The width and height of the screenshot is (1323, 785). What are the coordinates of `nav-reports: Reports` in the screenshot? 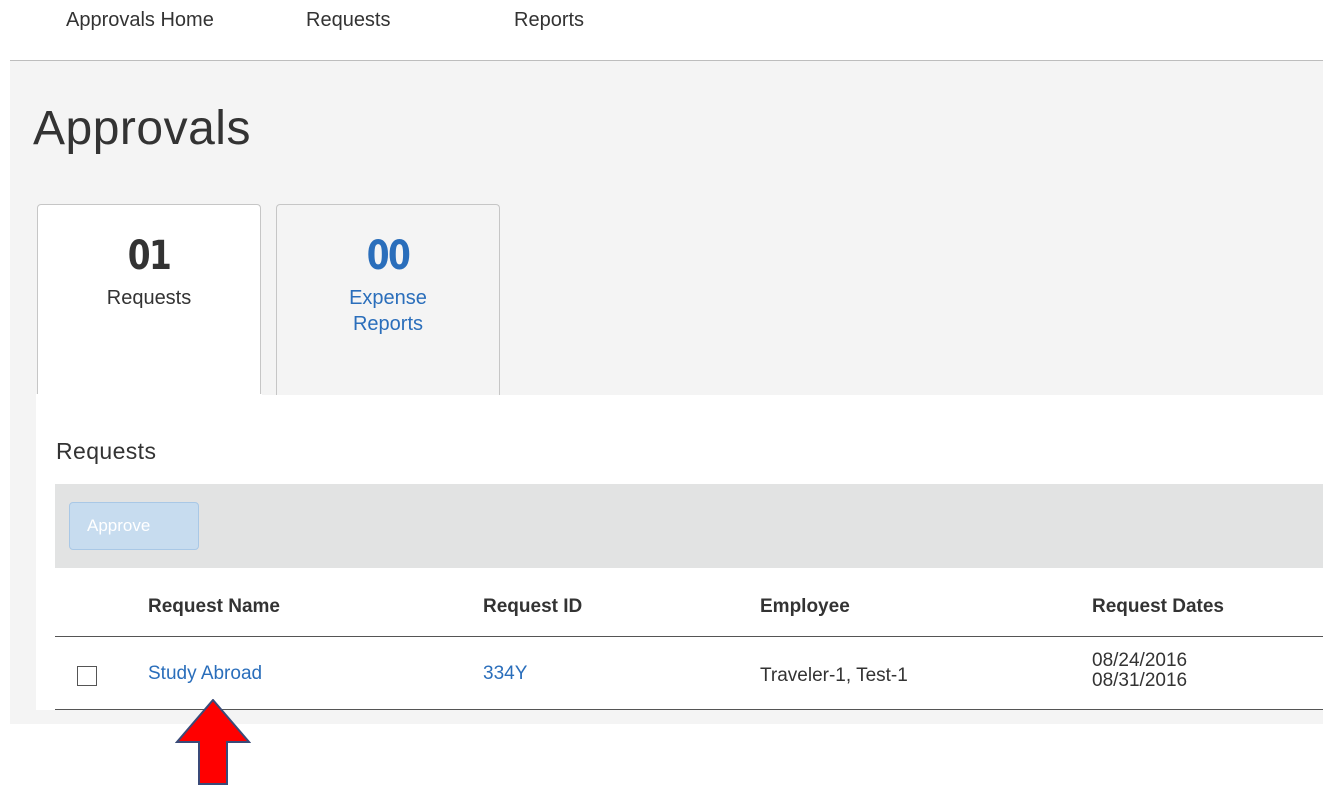 It's located at (549, 20).